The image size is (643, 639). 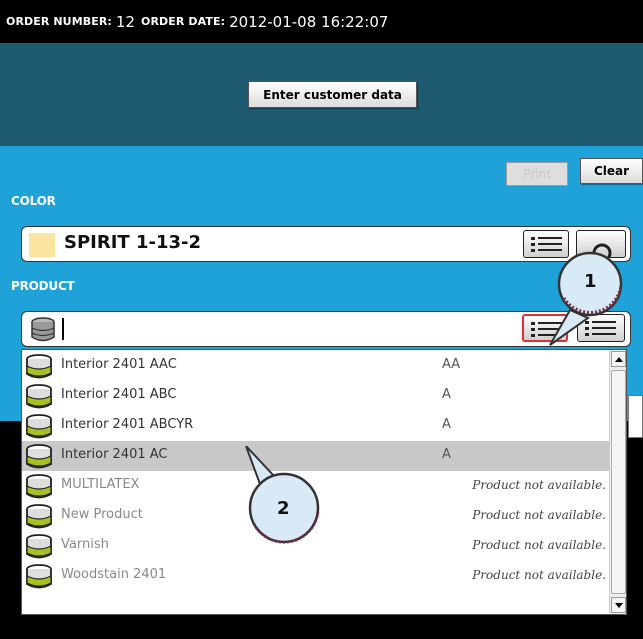 What do you see at coordinates (316, 396) in the screenshot?
I see `list-item: Interior 2401 ABC A` at bounding box center [316, 396].